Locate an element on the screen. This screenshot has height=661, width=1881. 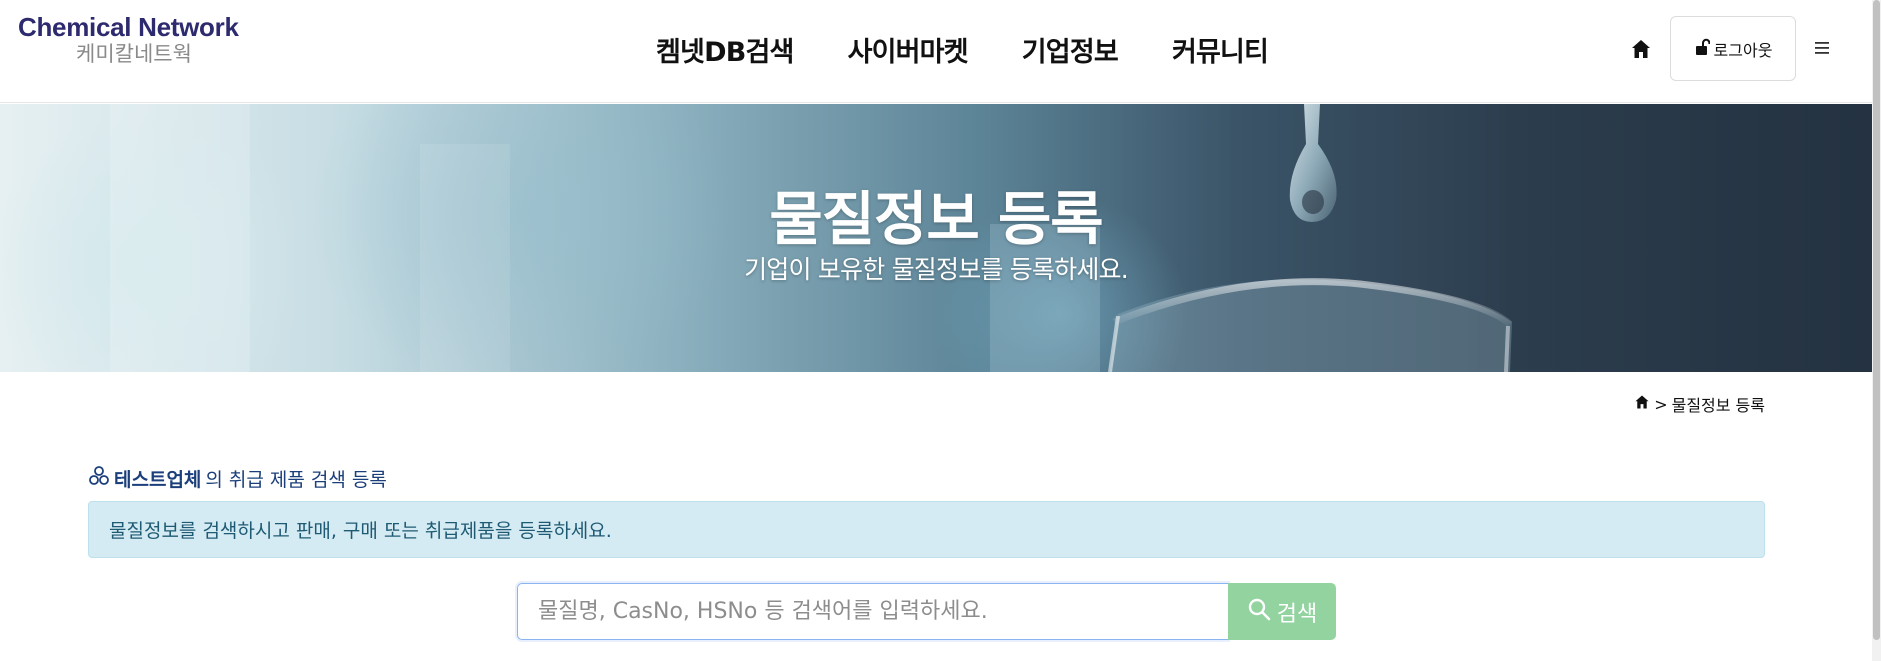
search-button-label: 검색 is located at coordinates (1297, 613).